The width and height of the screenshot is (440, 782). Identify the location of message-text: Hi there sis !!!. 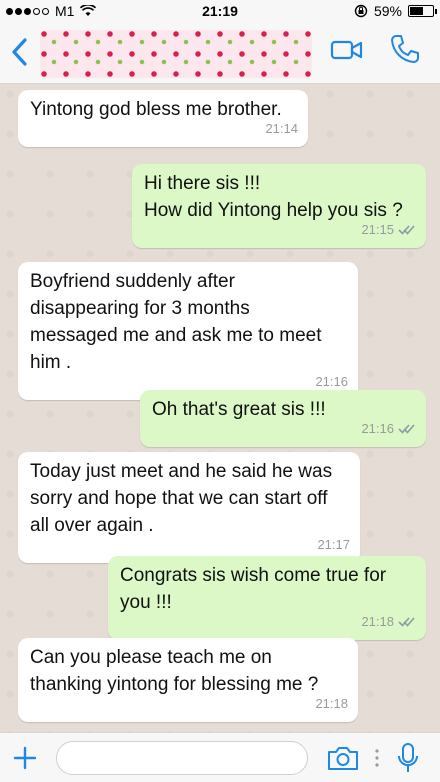
(202, 183).